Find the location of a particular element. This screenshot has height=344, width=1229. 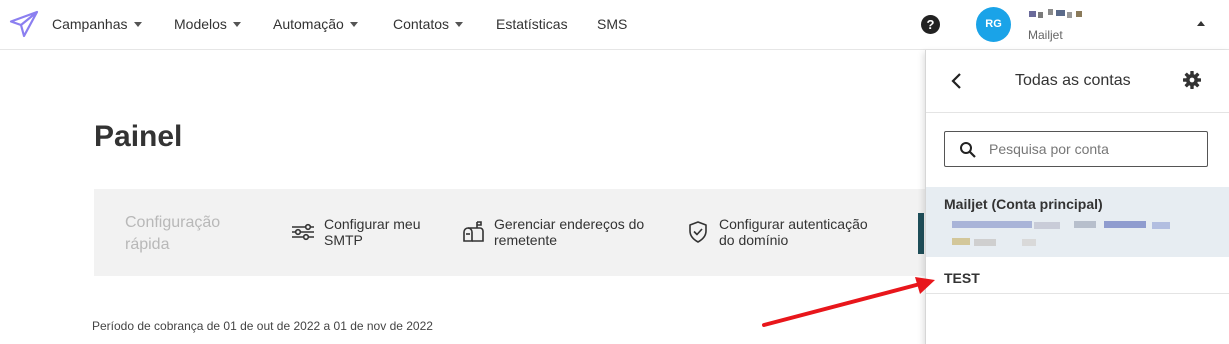

annotation-arrow is located at coordinates (848, 302).